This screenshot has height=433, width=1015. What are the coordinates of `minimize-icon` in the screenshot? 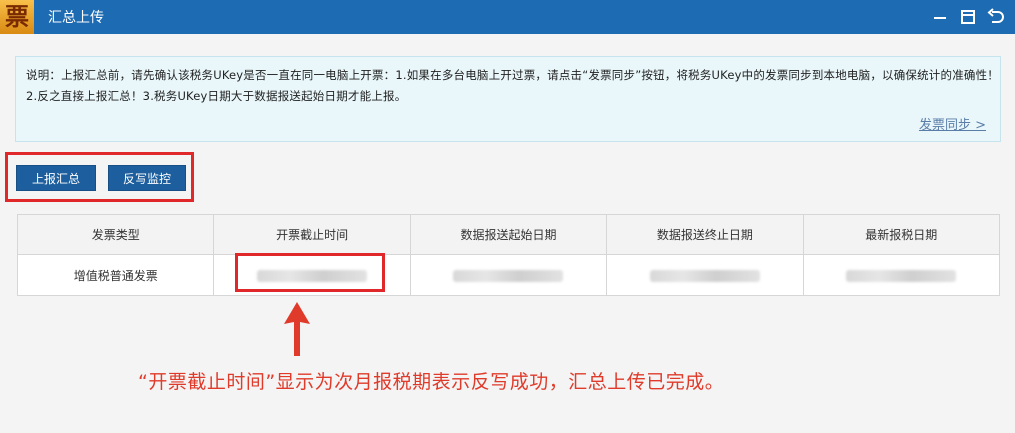 It's located at (940, 17).